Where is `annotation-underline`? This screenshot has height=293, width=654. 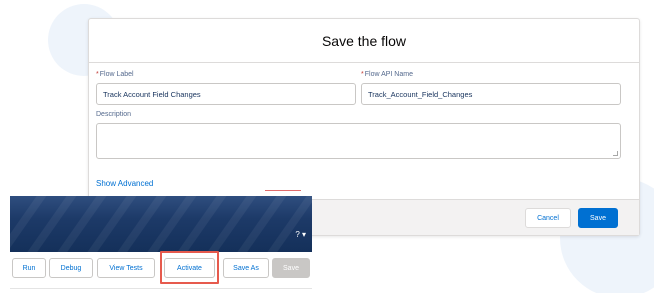
annotation-underline is located at coordinates (283, 190).